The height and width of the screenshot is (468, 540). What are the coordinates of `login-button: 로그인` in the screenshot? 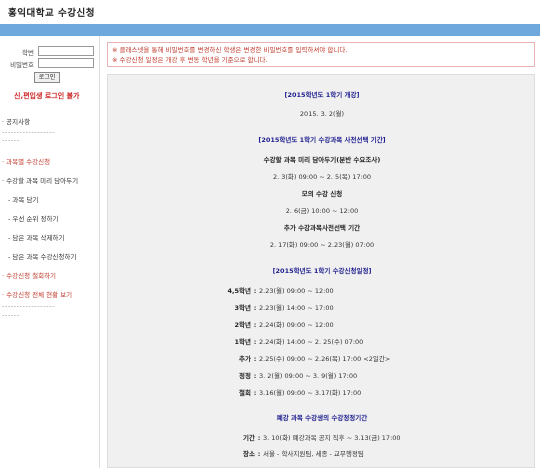 It's located at (47, 77).